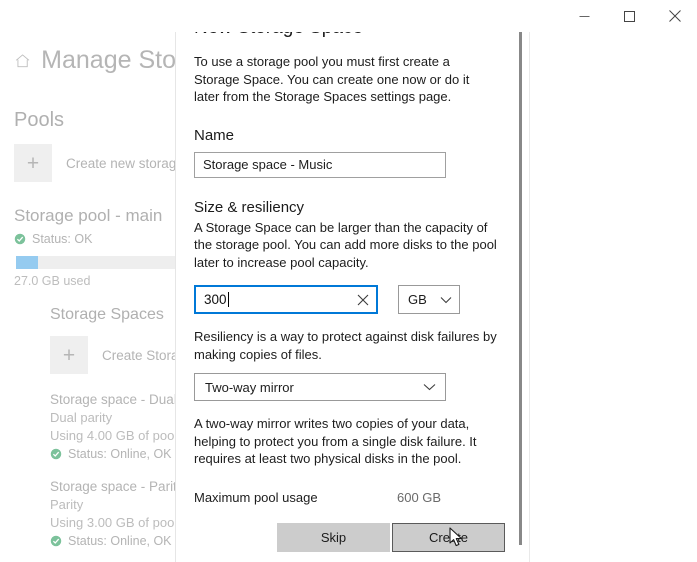 The height and width of the screenshot is (562, 697). I want to click on create-new-storage-pool-tile: + Create new storage p, so click(95, 163).